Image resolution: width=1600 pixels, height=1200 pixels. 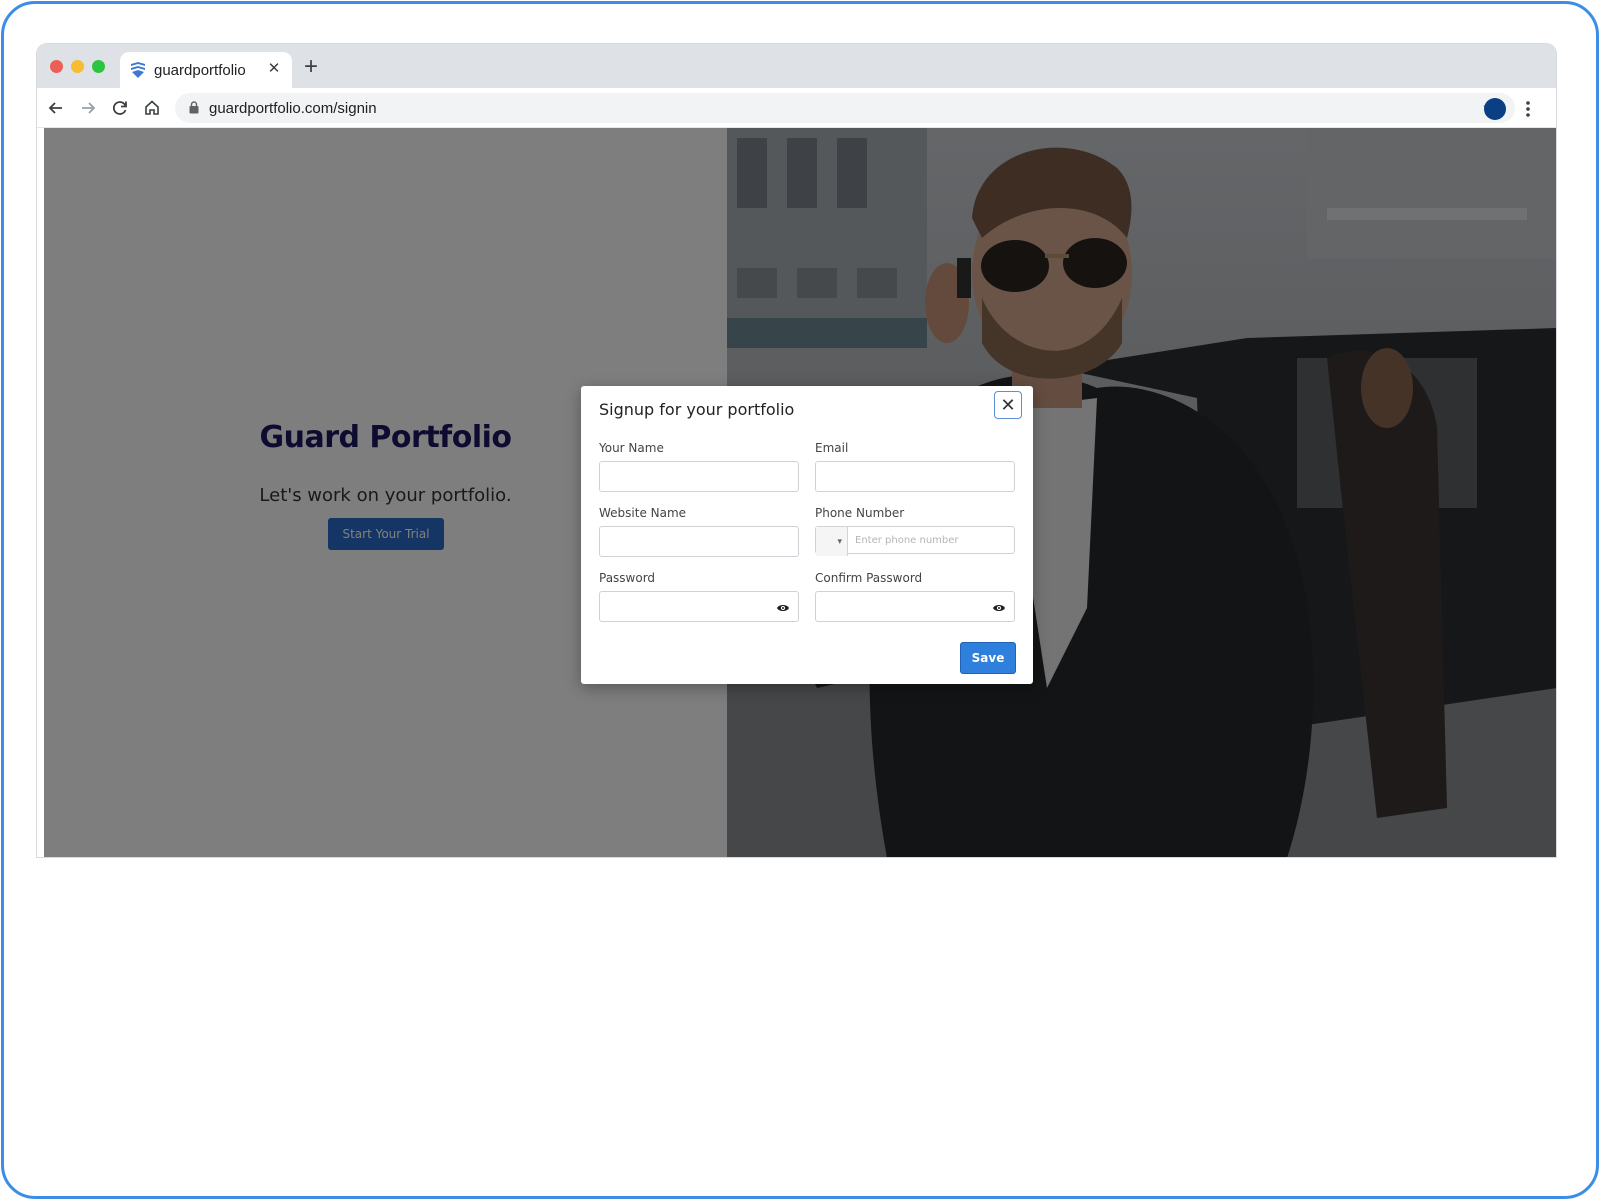 What do you see at coordinates (274, 69) in the screenshot?
I see `tab-close-icon: ✕` at bounding box center [274, 69].